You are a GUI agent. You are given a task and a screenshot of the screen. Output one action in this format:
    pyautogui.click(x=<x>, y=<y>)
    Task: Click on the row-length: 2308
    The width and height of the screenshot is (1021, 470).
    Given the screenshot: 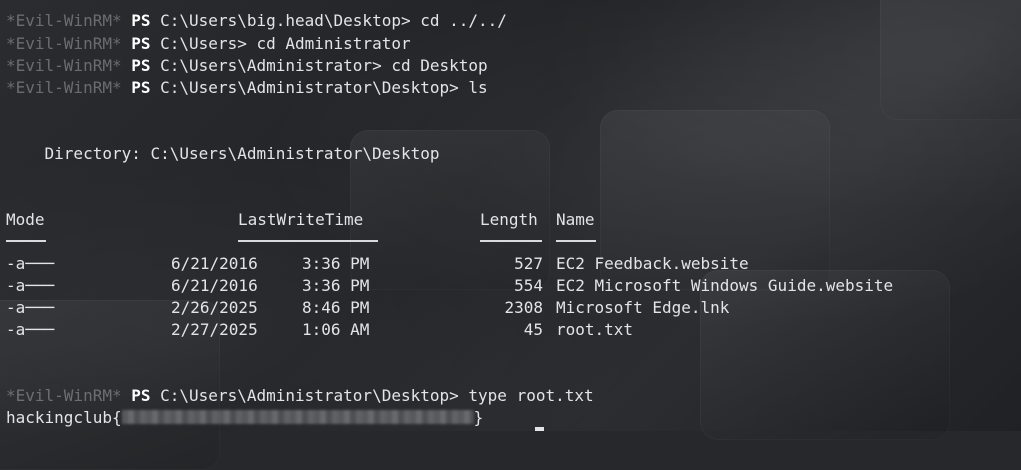 What is the action you would take?
    pyautogui.click(x=523, y=307)
    